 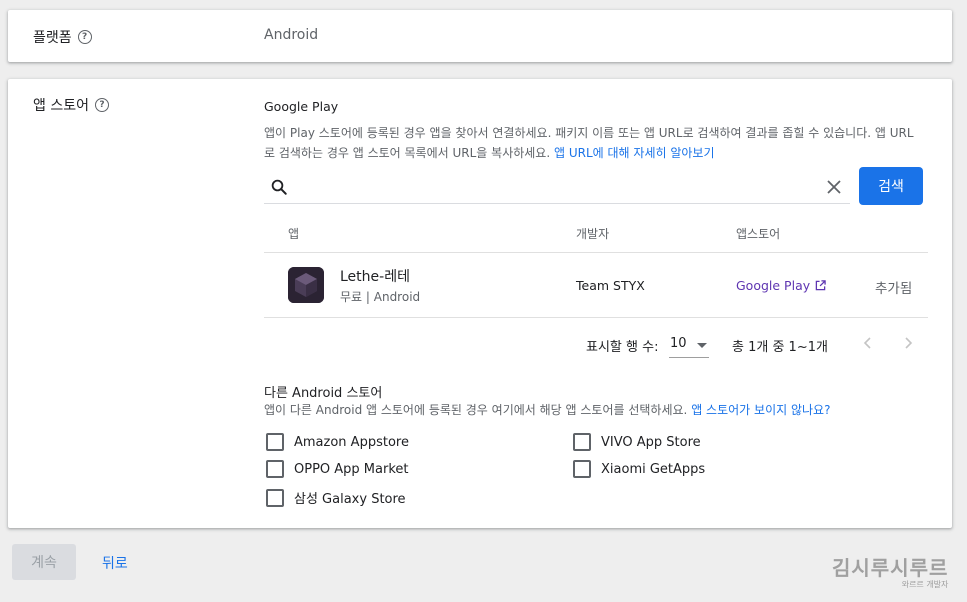 I want to click on checkbox-label: 삼성 Galaxy Store, so click(x=350, y=499).